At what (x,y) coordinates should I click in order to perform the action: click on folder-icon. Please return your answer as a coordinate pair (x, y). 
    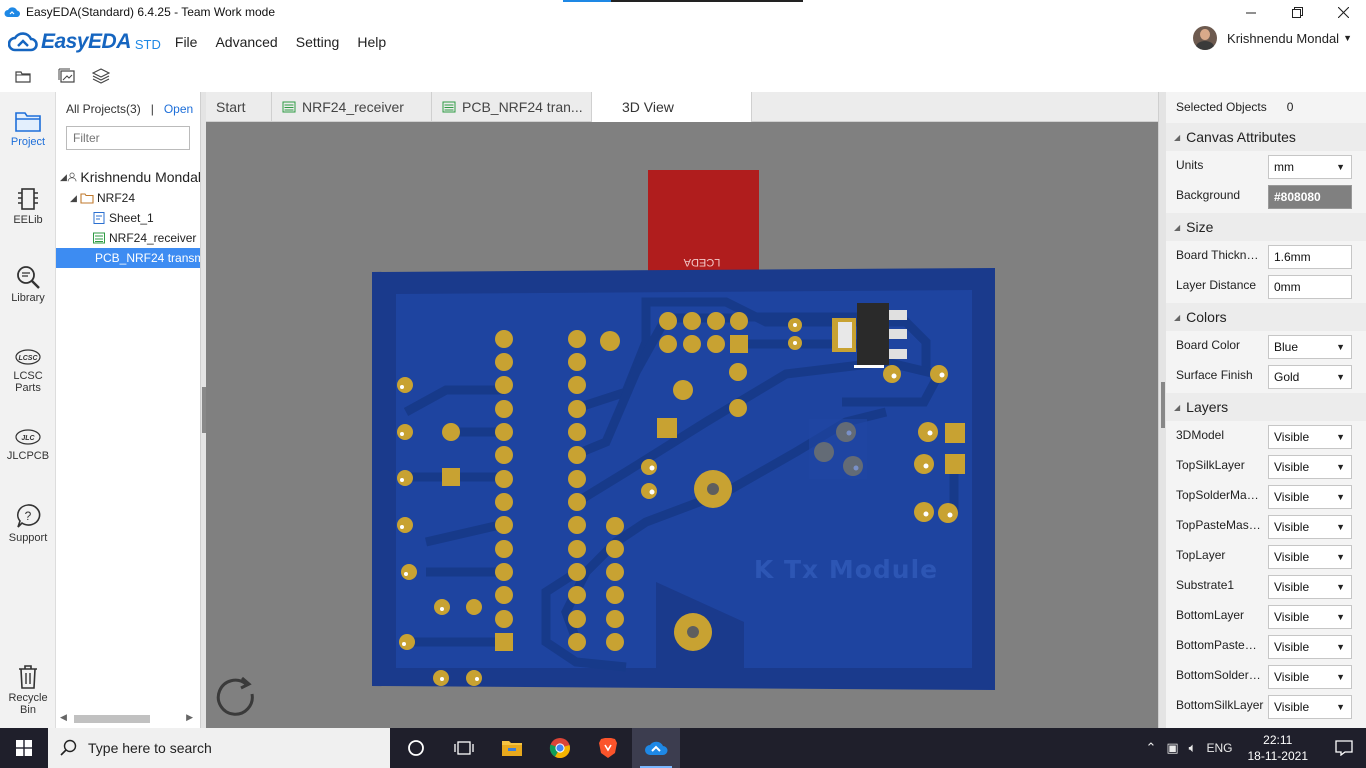
    Looking at the image, I should click on (23, 77).